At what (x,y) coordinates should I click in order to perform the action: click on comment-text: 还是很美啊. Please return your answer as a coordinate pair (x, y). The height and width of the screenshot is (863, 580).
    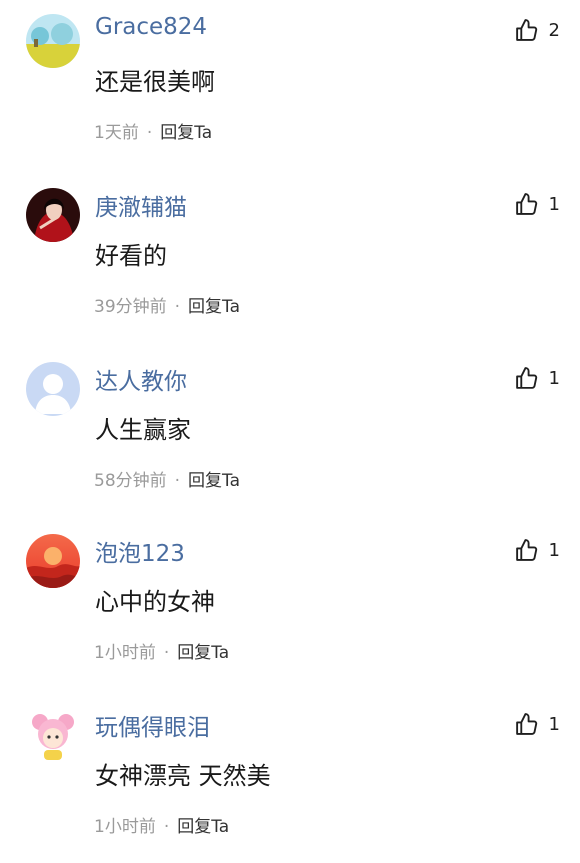
    Looking at the image, I should click on (155, 82).